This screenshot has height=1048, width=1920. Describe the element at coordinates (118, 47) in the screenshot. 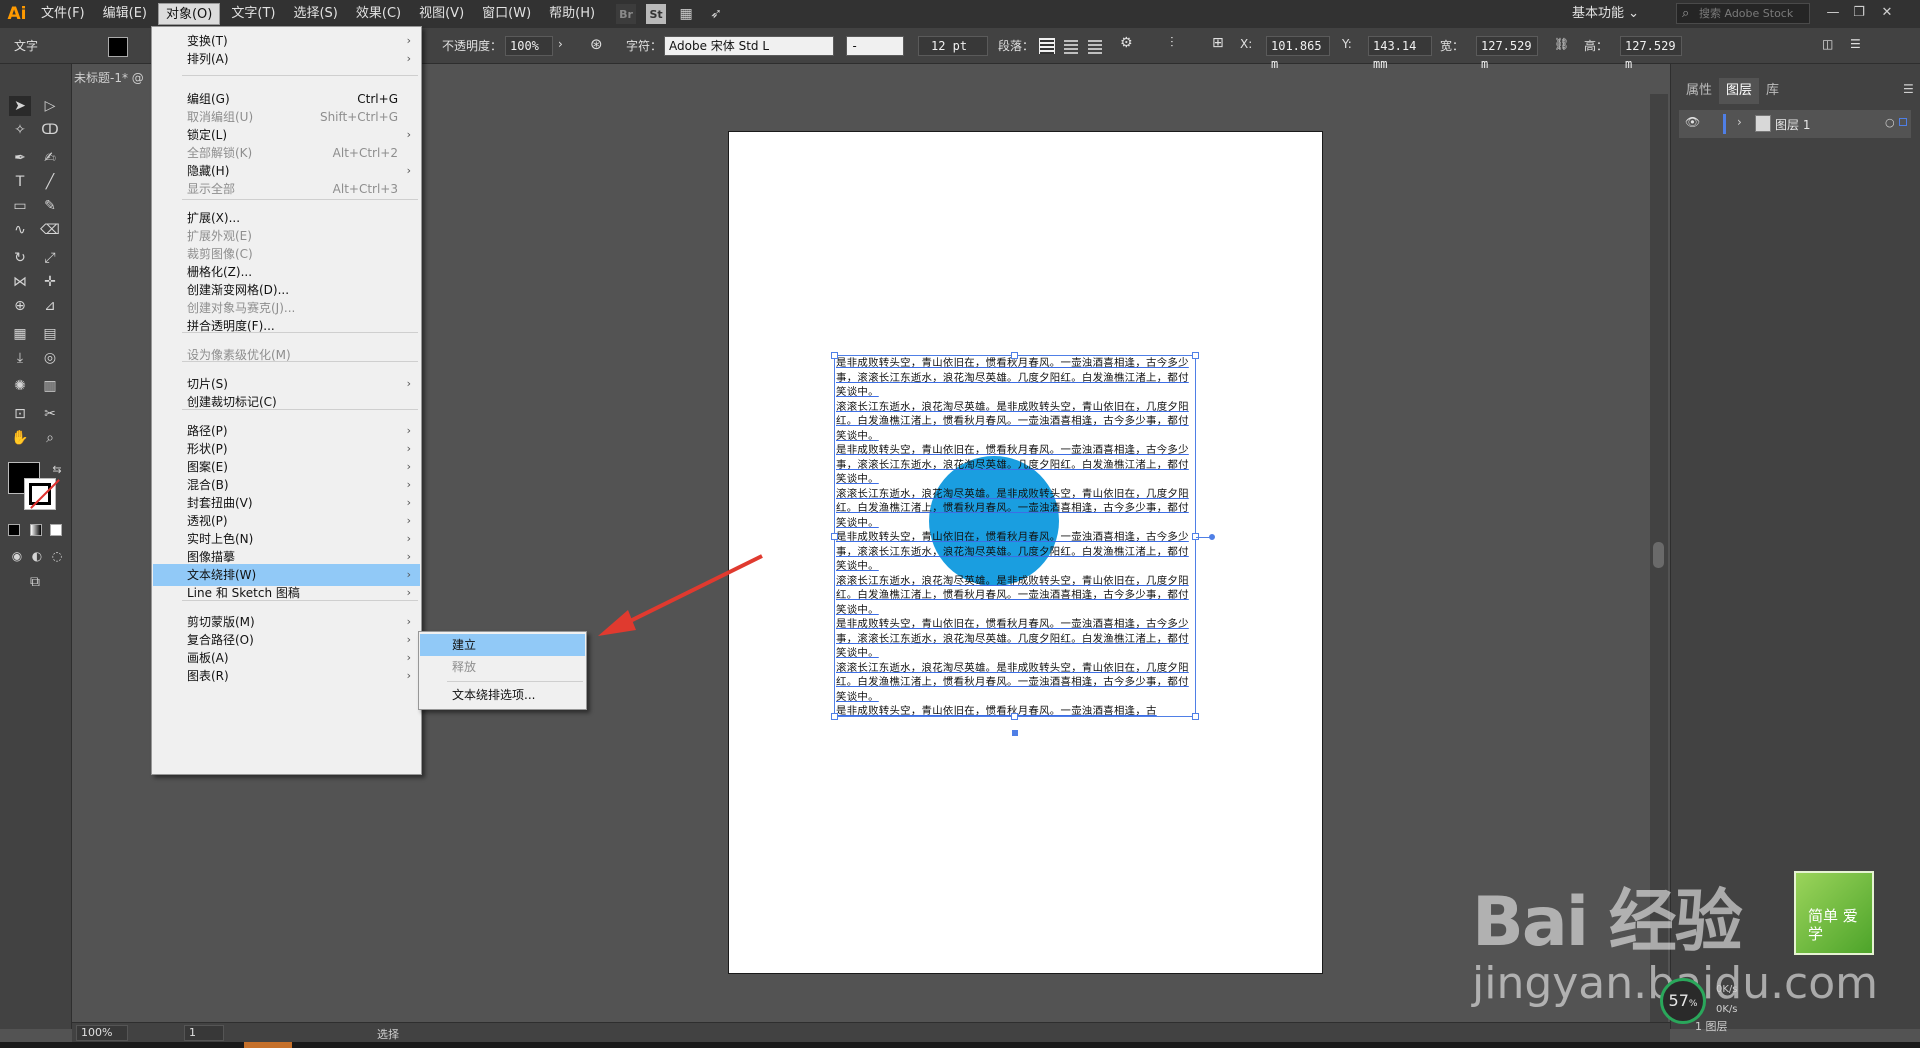

I see `fill-swatch` at that location.